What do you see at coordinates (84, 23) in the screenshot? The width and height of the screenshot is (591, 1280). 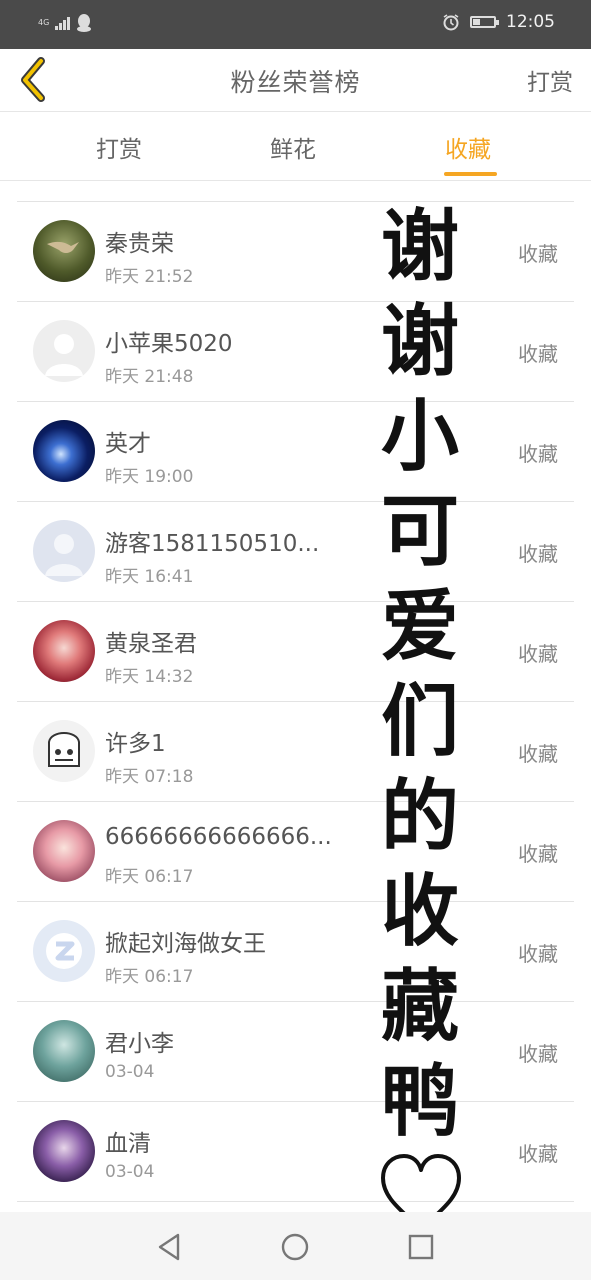 I see `qq-icon` at bounding box center [84, 23].